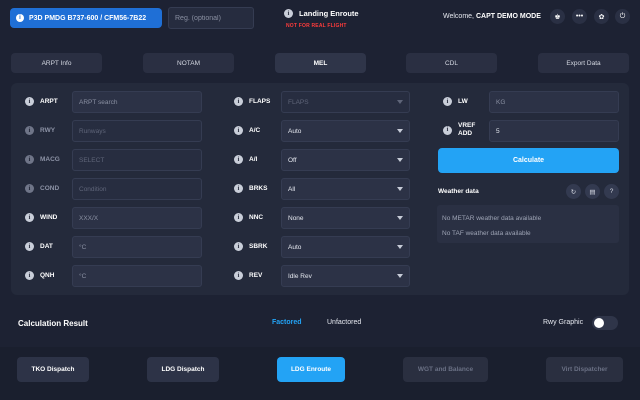 Image resolution: width=640 pixels, height=400 pixels. Describe the element at coordinates (445, 369) in the screenshot. I see `wgt-balance-button: WGT and Balance` at that location.